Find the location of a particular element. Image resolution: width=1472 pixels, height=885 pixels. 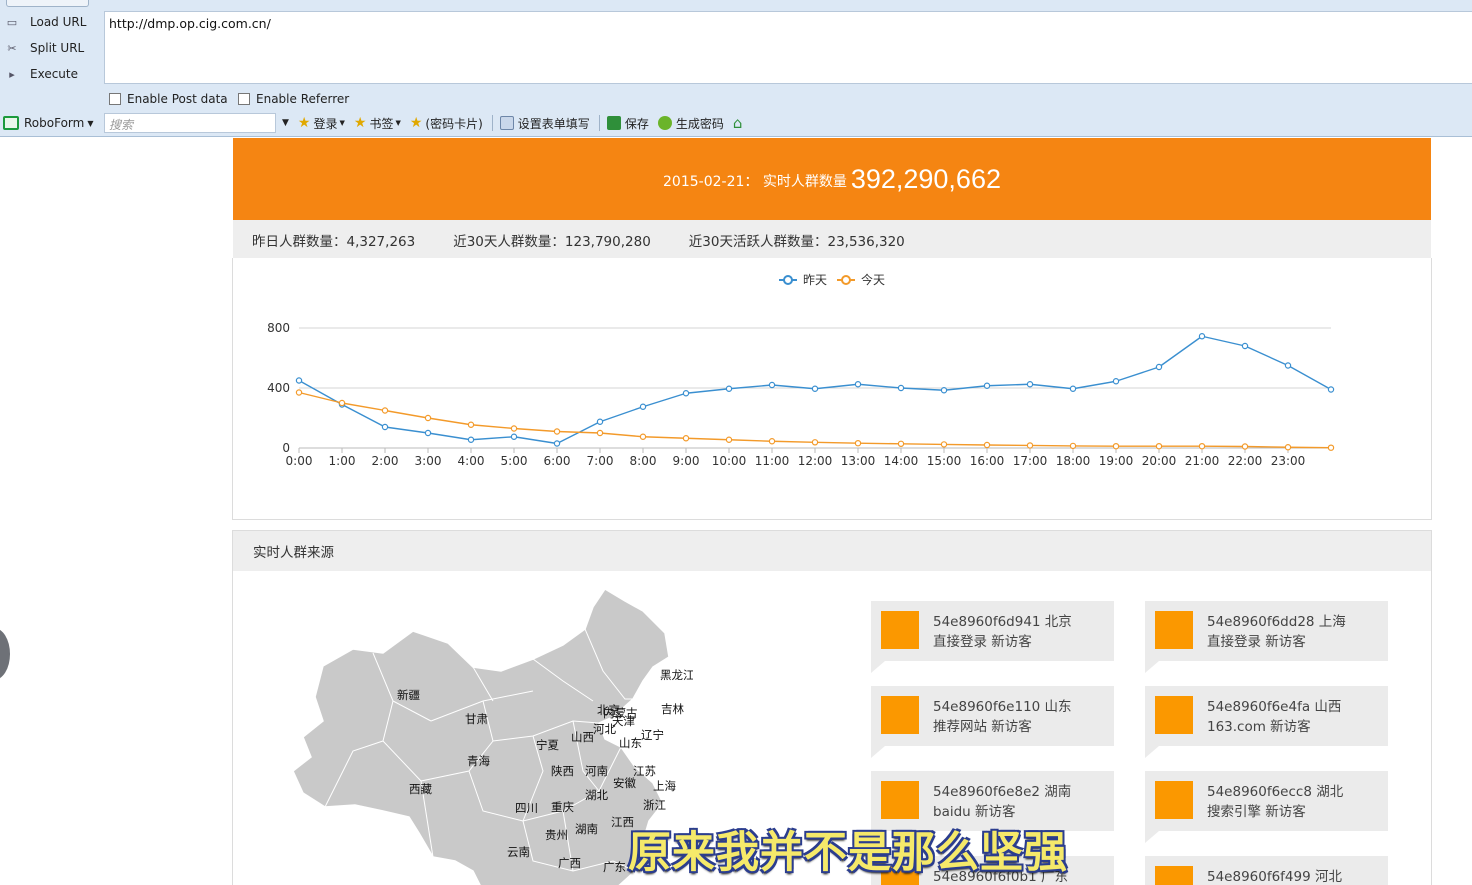

visitor-card: 54e8960f6e4fa 山西 163.com 新访客 is located at coordinates (1266, 722).